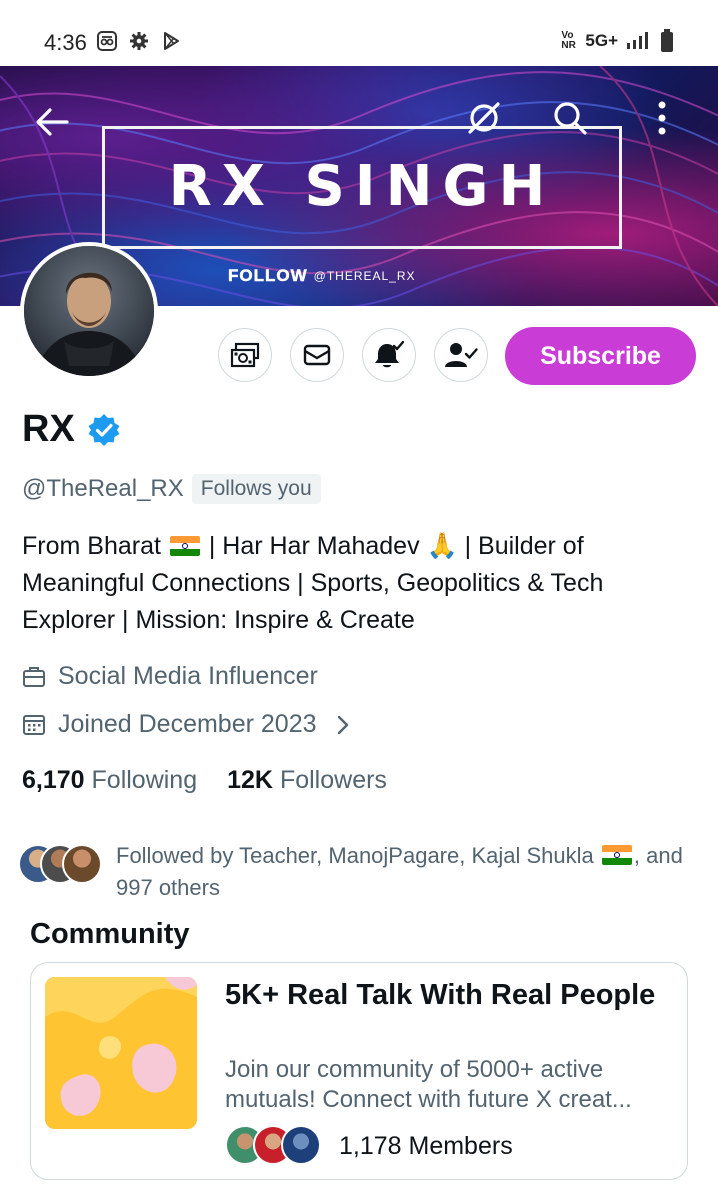  I want to click on community-members-row: 1,178 Members, so click(369, 1146).